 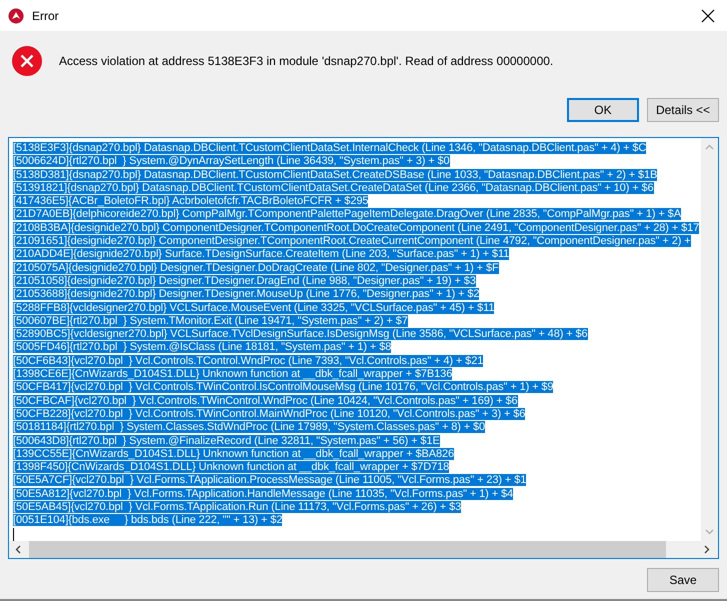 What do you see at coordinates (683, 580) in the screenshot?
I see `save-button: Save` at bounding box center [683, 580].